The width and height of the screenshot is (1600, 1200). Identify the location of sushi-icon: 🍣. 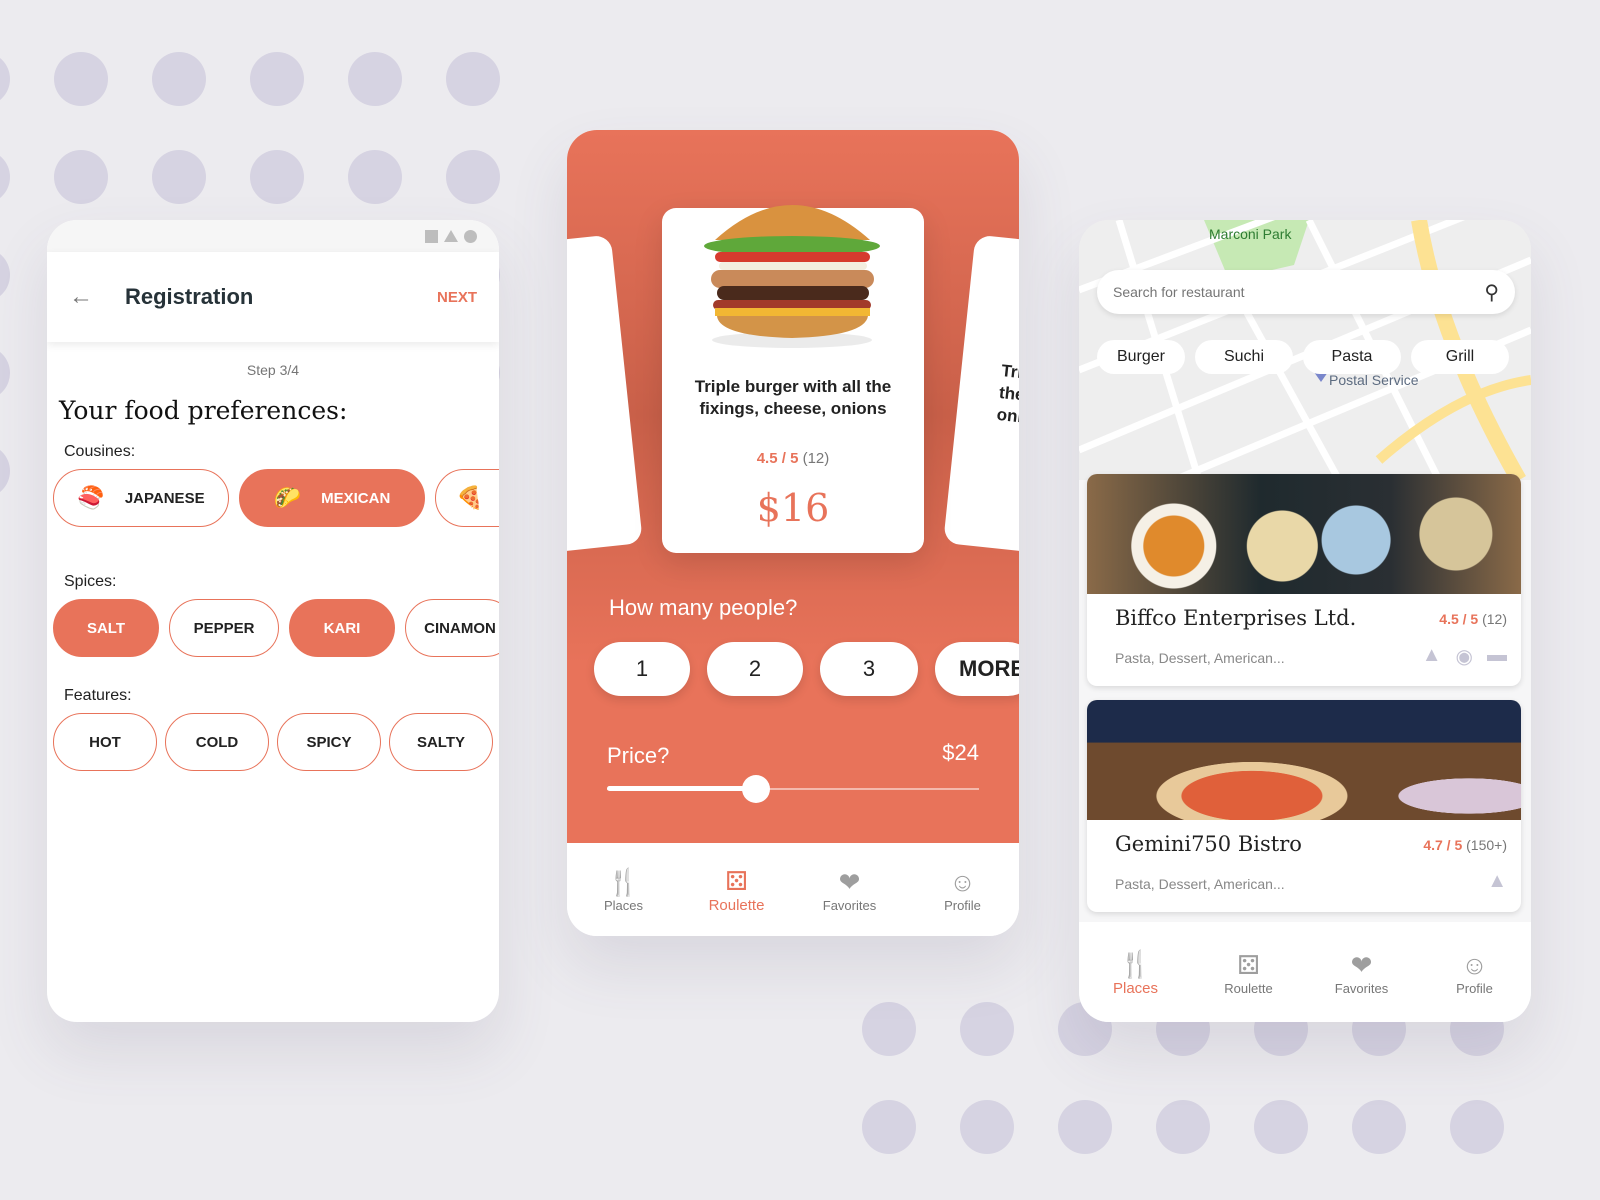
(91, 497).